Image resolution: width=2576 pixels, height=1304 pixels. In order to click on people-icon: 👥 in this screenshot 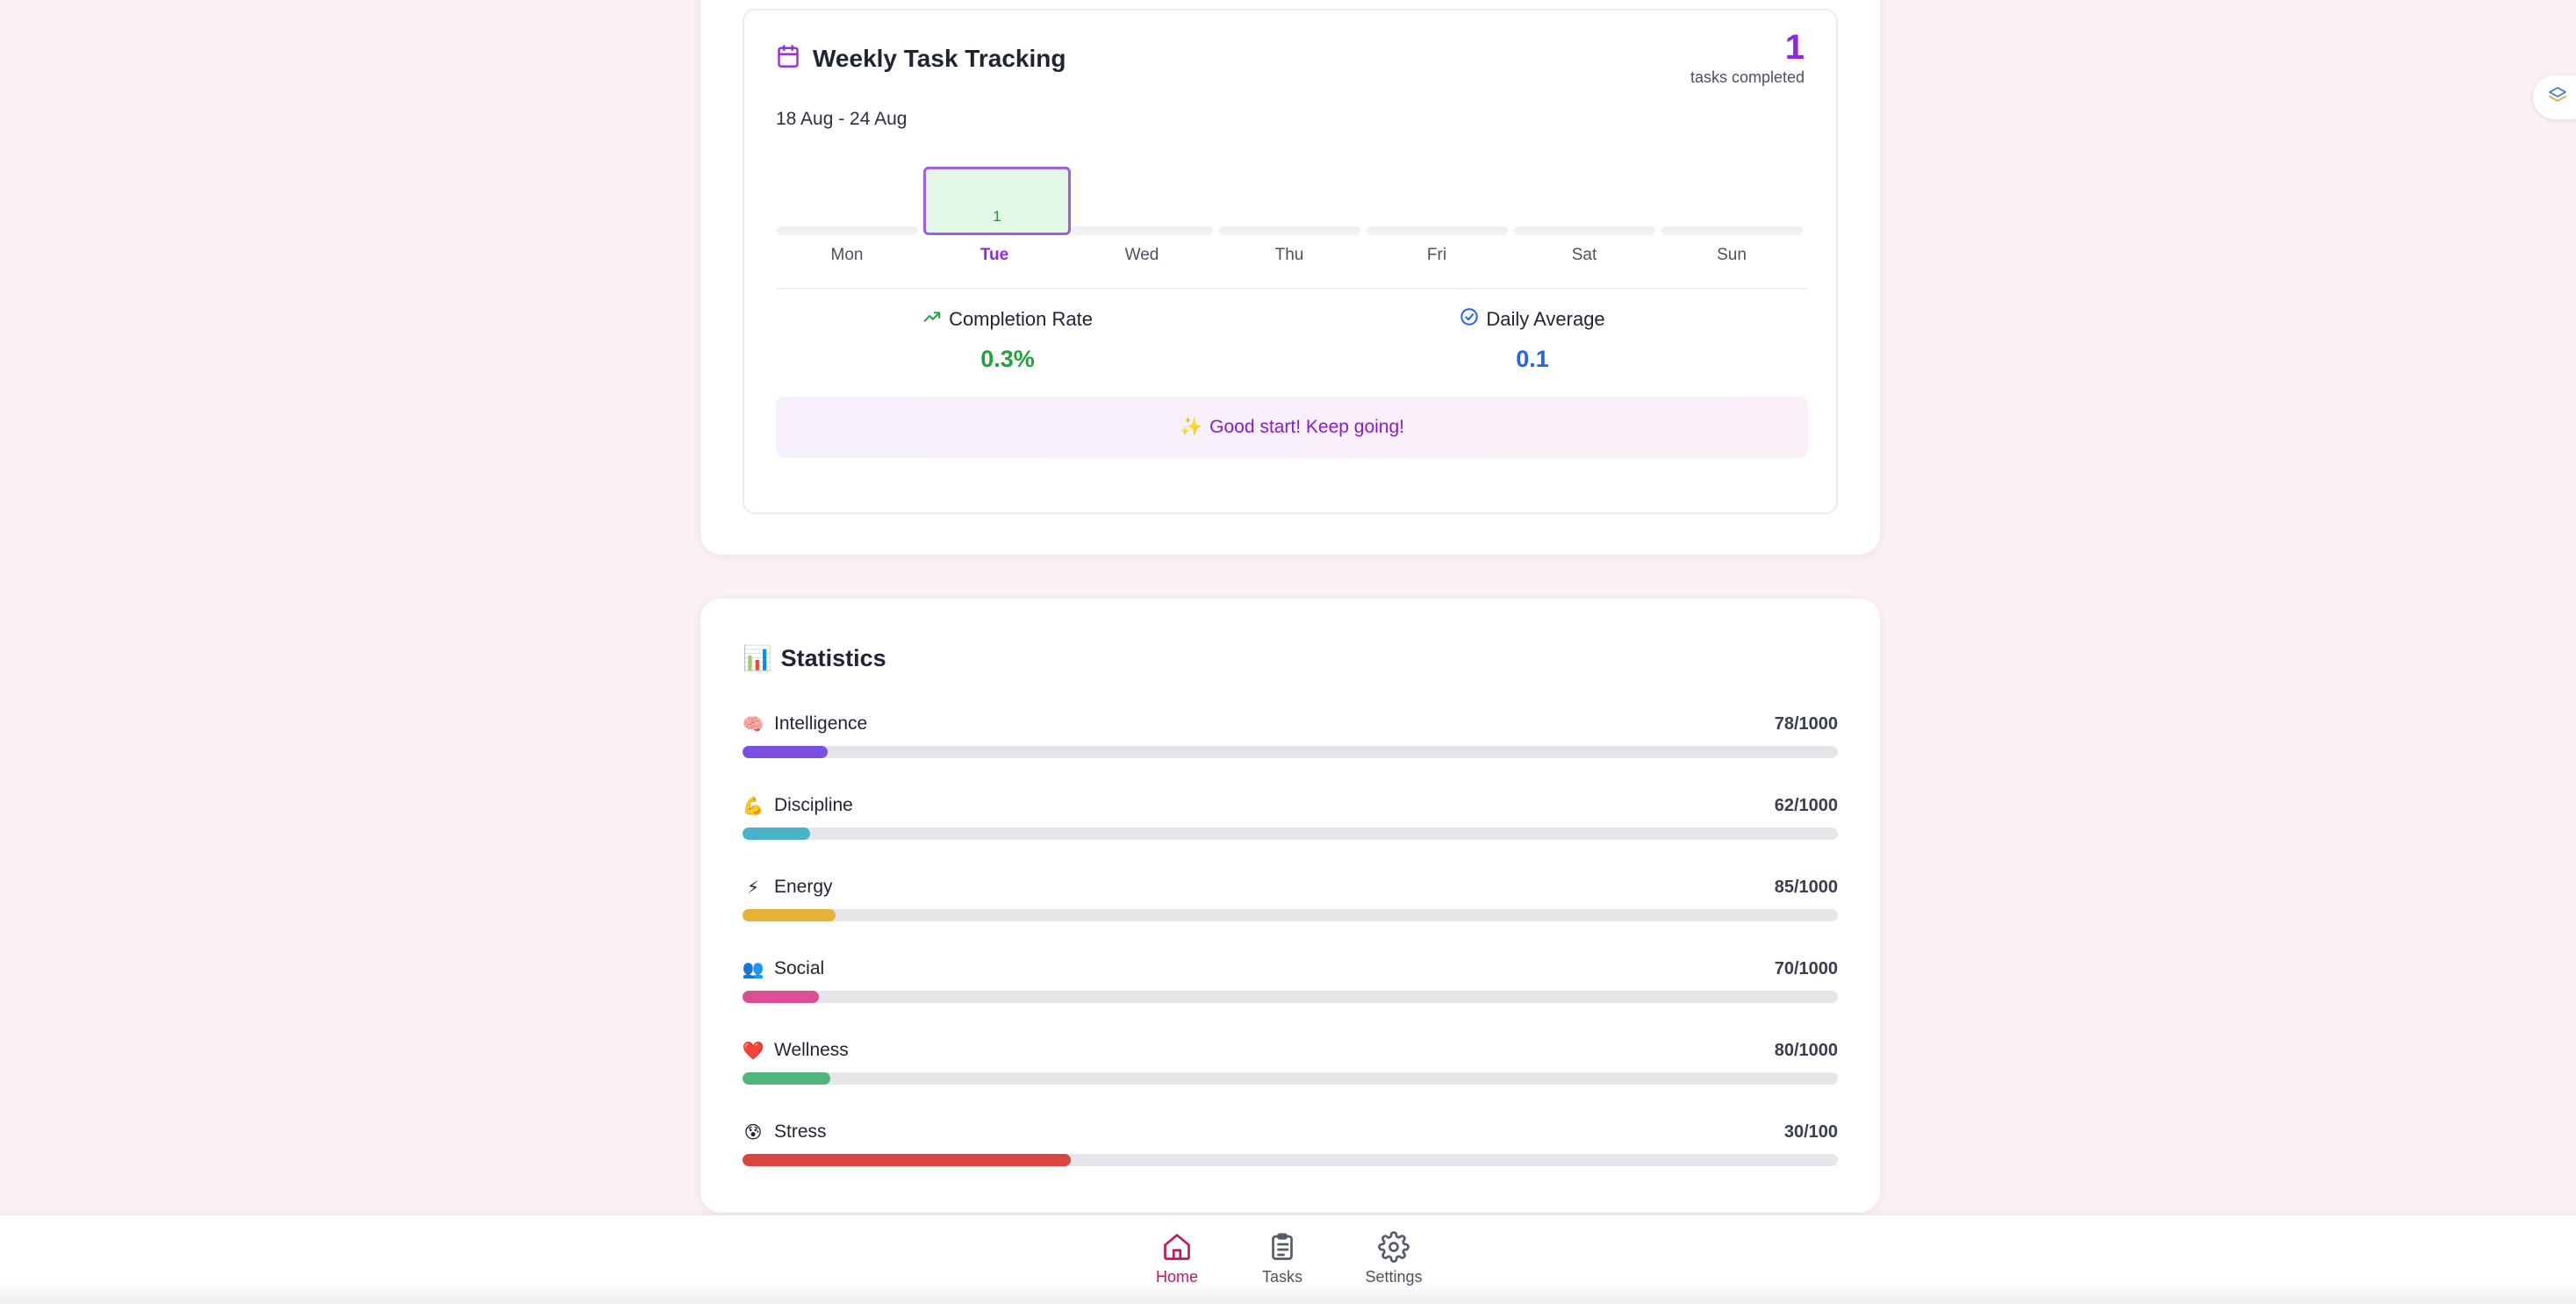, I will do `click(753, 969)`.